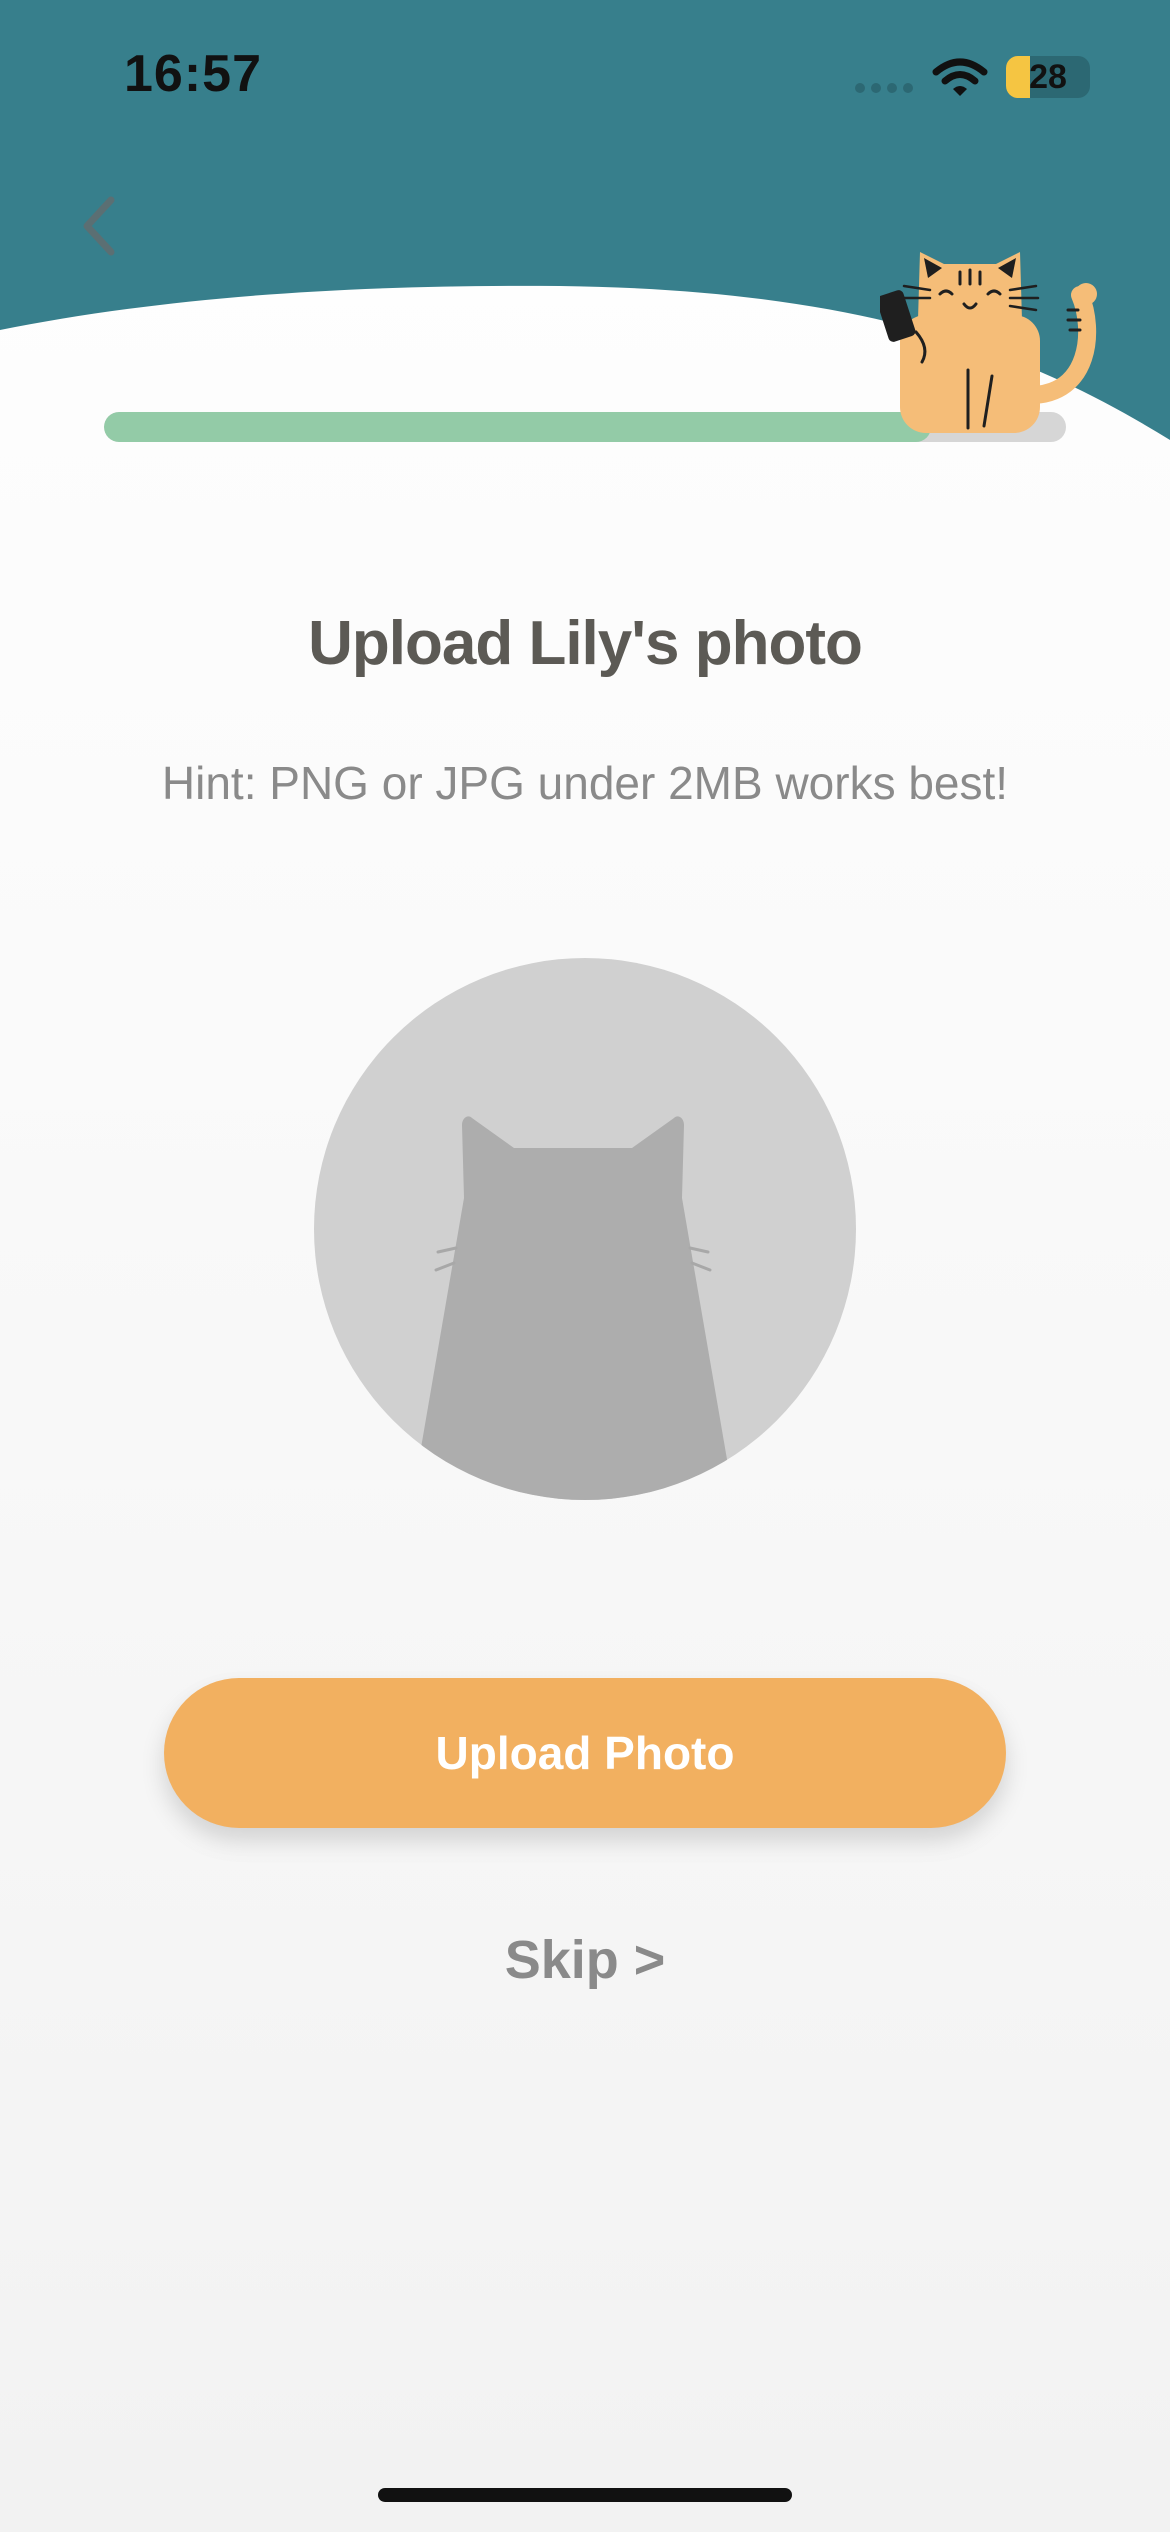 This screenshot has width=1170, height=2532. Describe the element at coordinates (573, 1308) in the screenshot. I see `cat-silhouette-icon` at that location.